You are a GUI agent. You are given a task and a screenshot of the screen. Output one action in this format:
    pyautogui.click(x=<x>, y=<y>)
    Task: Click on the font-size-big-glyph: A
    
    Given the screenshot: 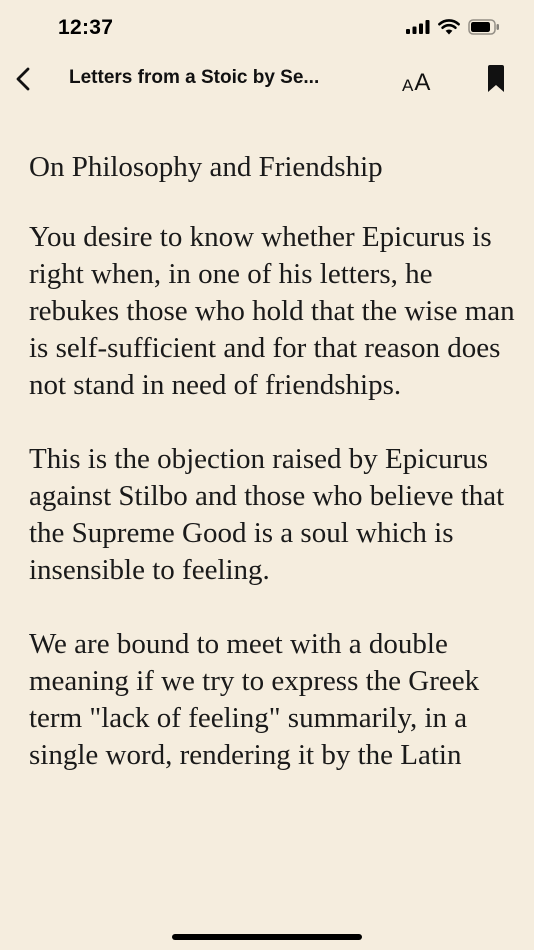 What is the action you would take?
    pyautogui.click(x=422, y=82)
    